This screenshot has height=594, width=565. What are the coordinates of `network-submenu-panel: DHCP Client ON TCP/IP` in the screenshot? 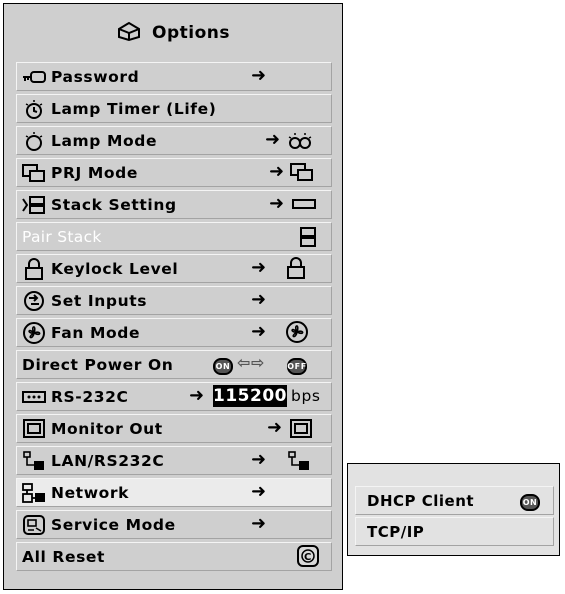 It's located at (453, 509).